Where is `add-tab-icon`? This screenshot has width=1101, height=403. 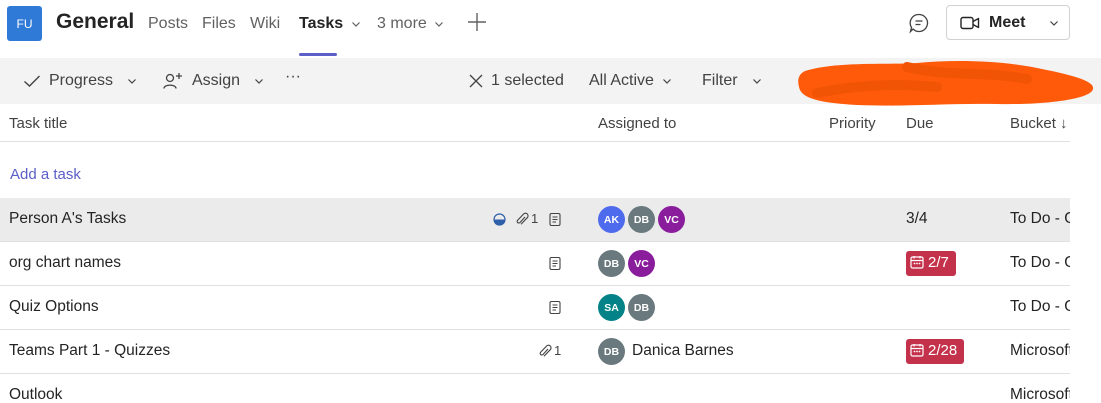
add-tab-icon is located at coordinates (477, 22).